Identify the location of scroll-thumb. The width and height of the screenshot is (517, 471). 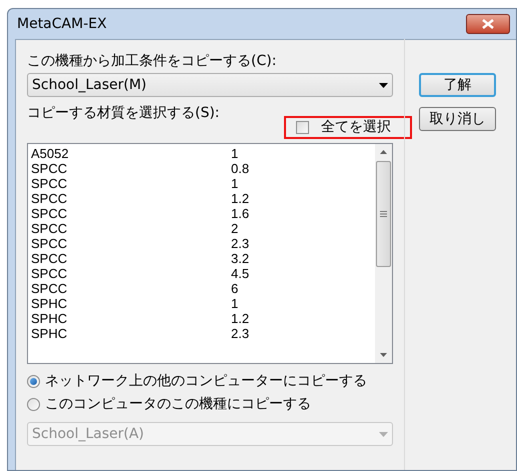
(383, 214).